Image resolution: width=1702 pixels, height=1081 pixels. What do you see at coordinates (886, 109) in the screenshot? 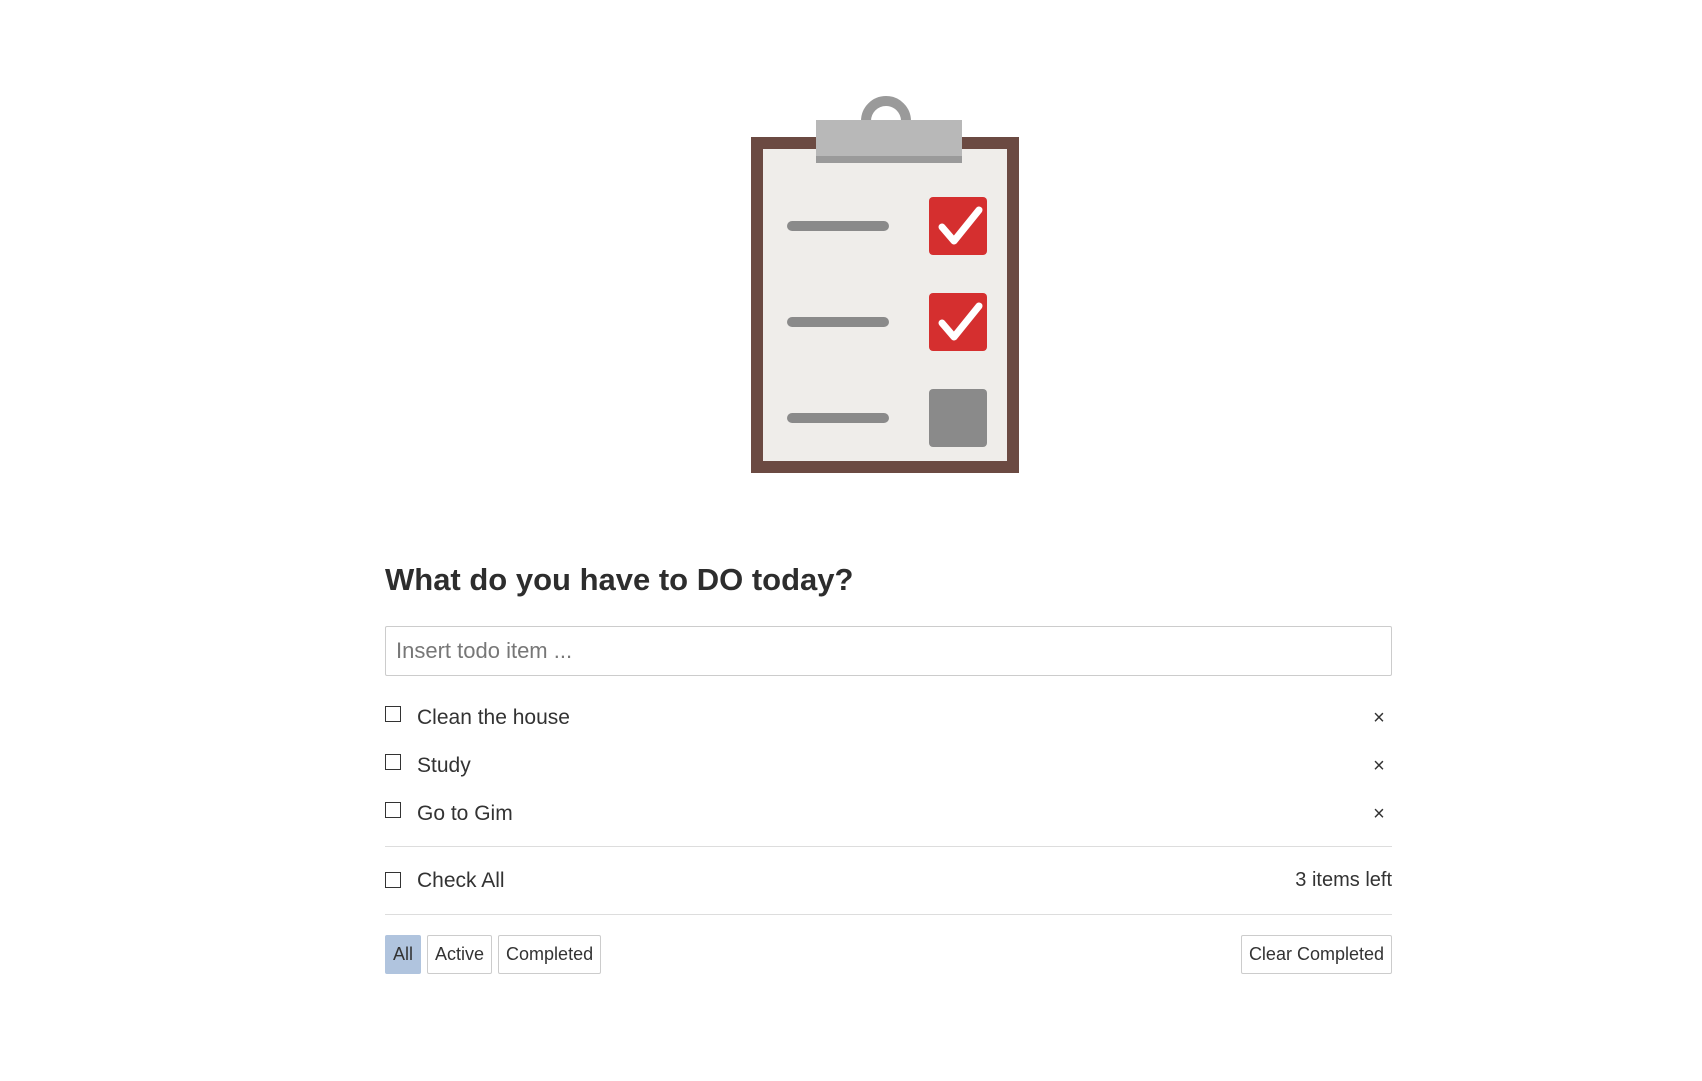
I see `clipboard-clip-ring` at bounding box center [886, 109].